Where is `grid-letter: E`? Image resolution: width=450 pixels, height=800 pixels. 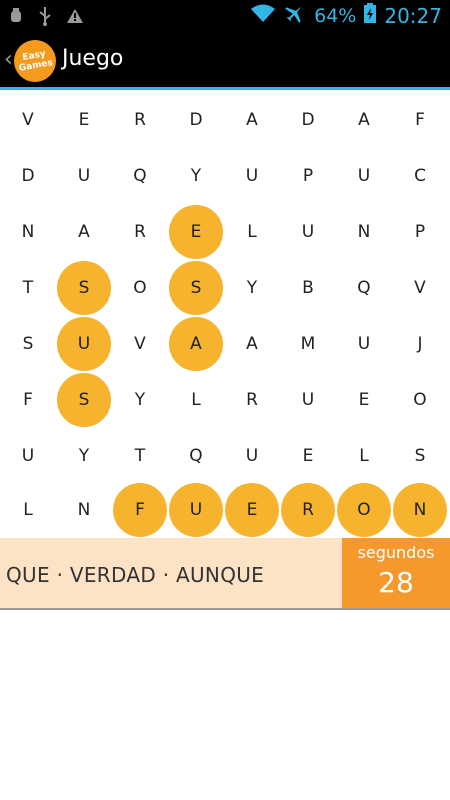 grid-letter: E is located at coordinates (308, 456).